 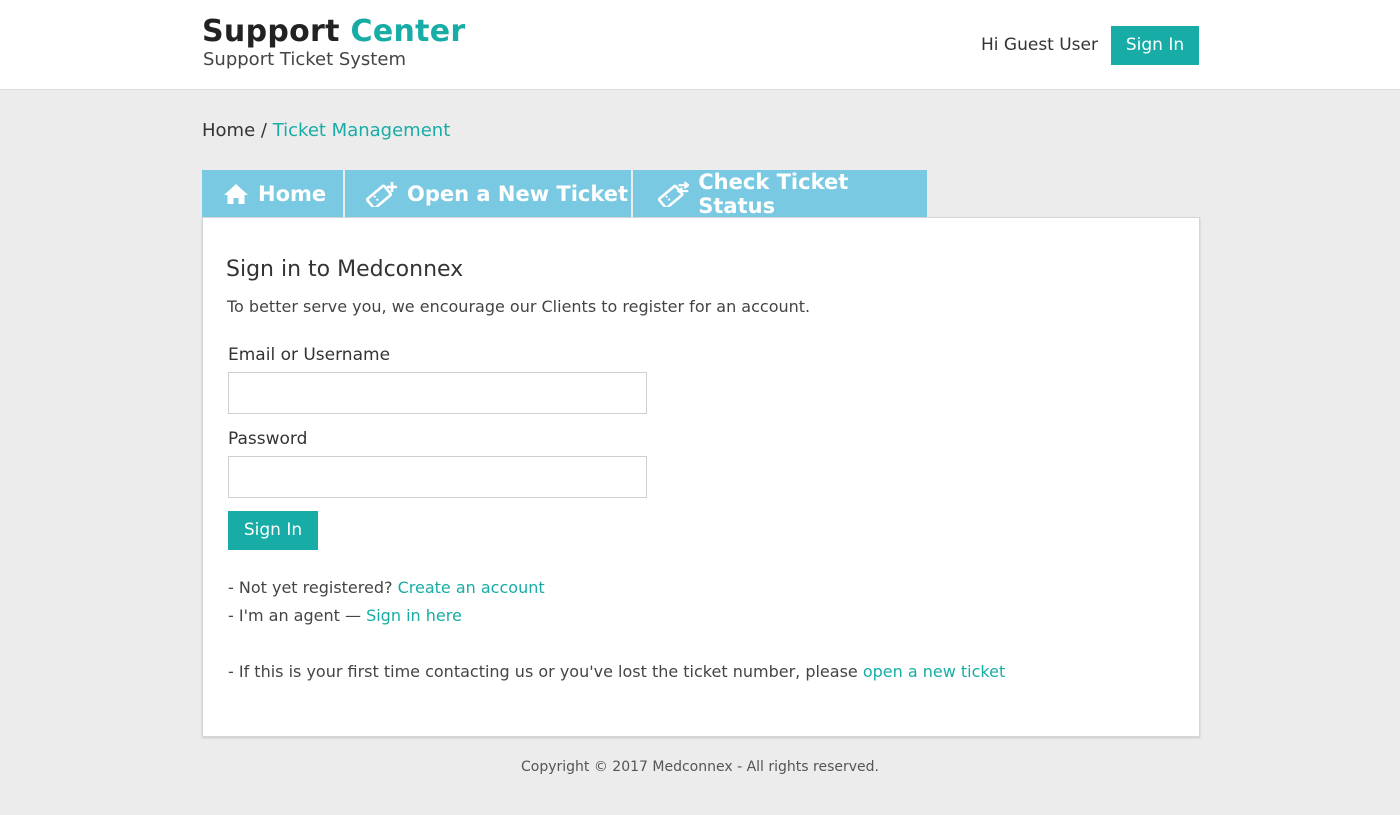 I want to click on password-field, so click(x=437, y=477).